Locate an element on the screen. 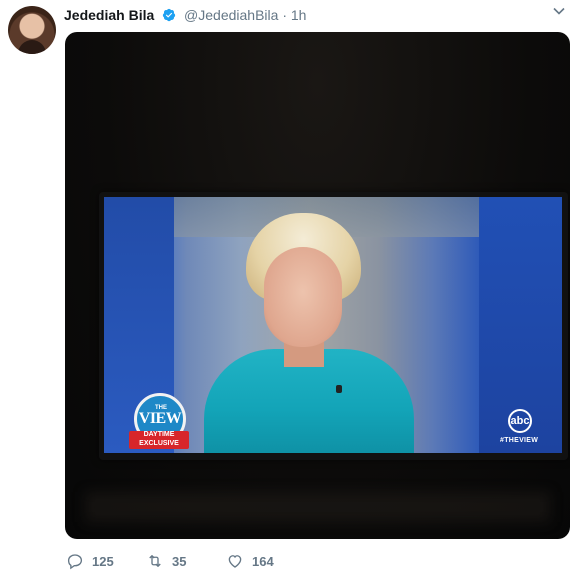  abc-logo: abc is located at coordinates (520, 421).